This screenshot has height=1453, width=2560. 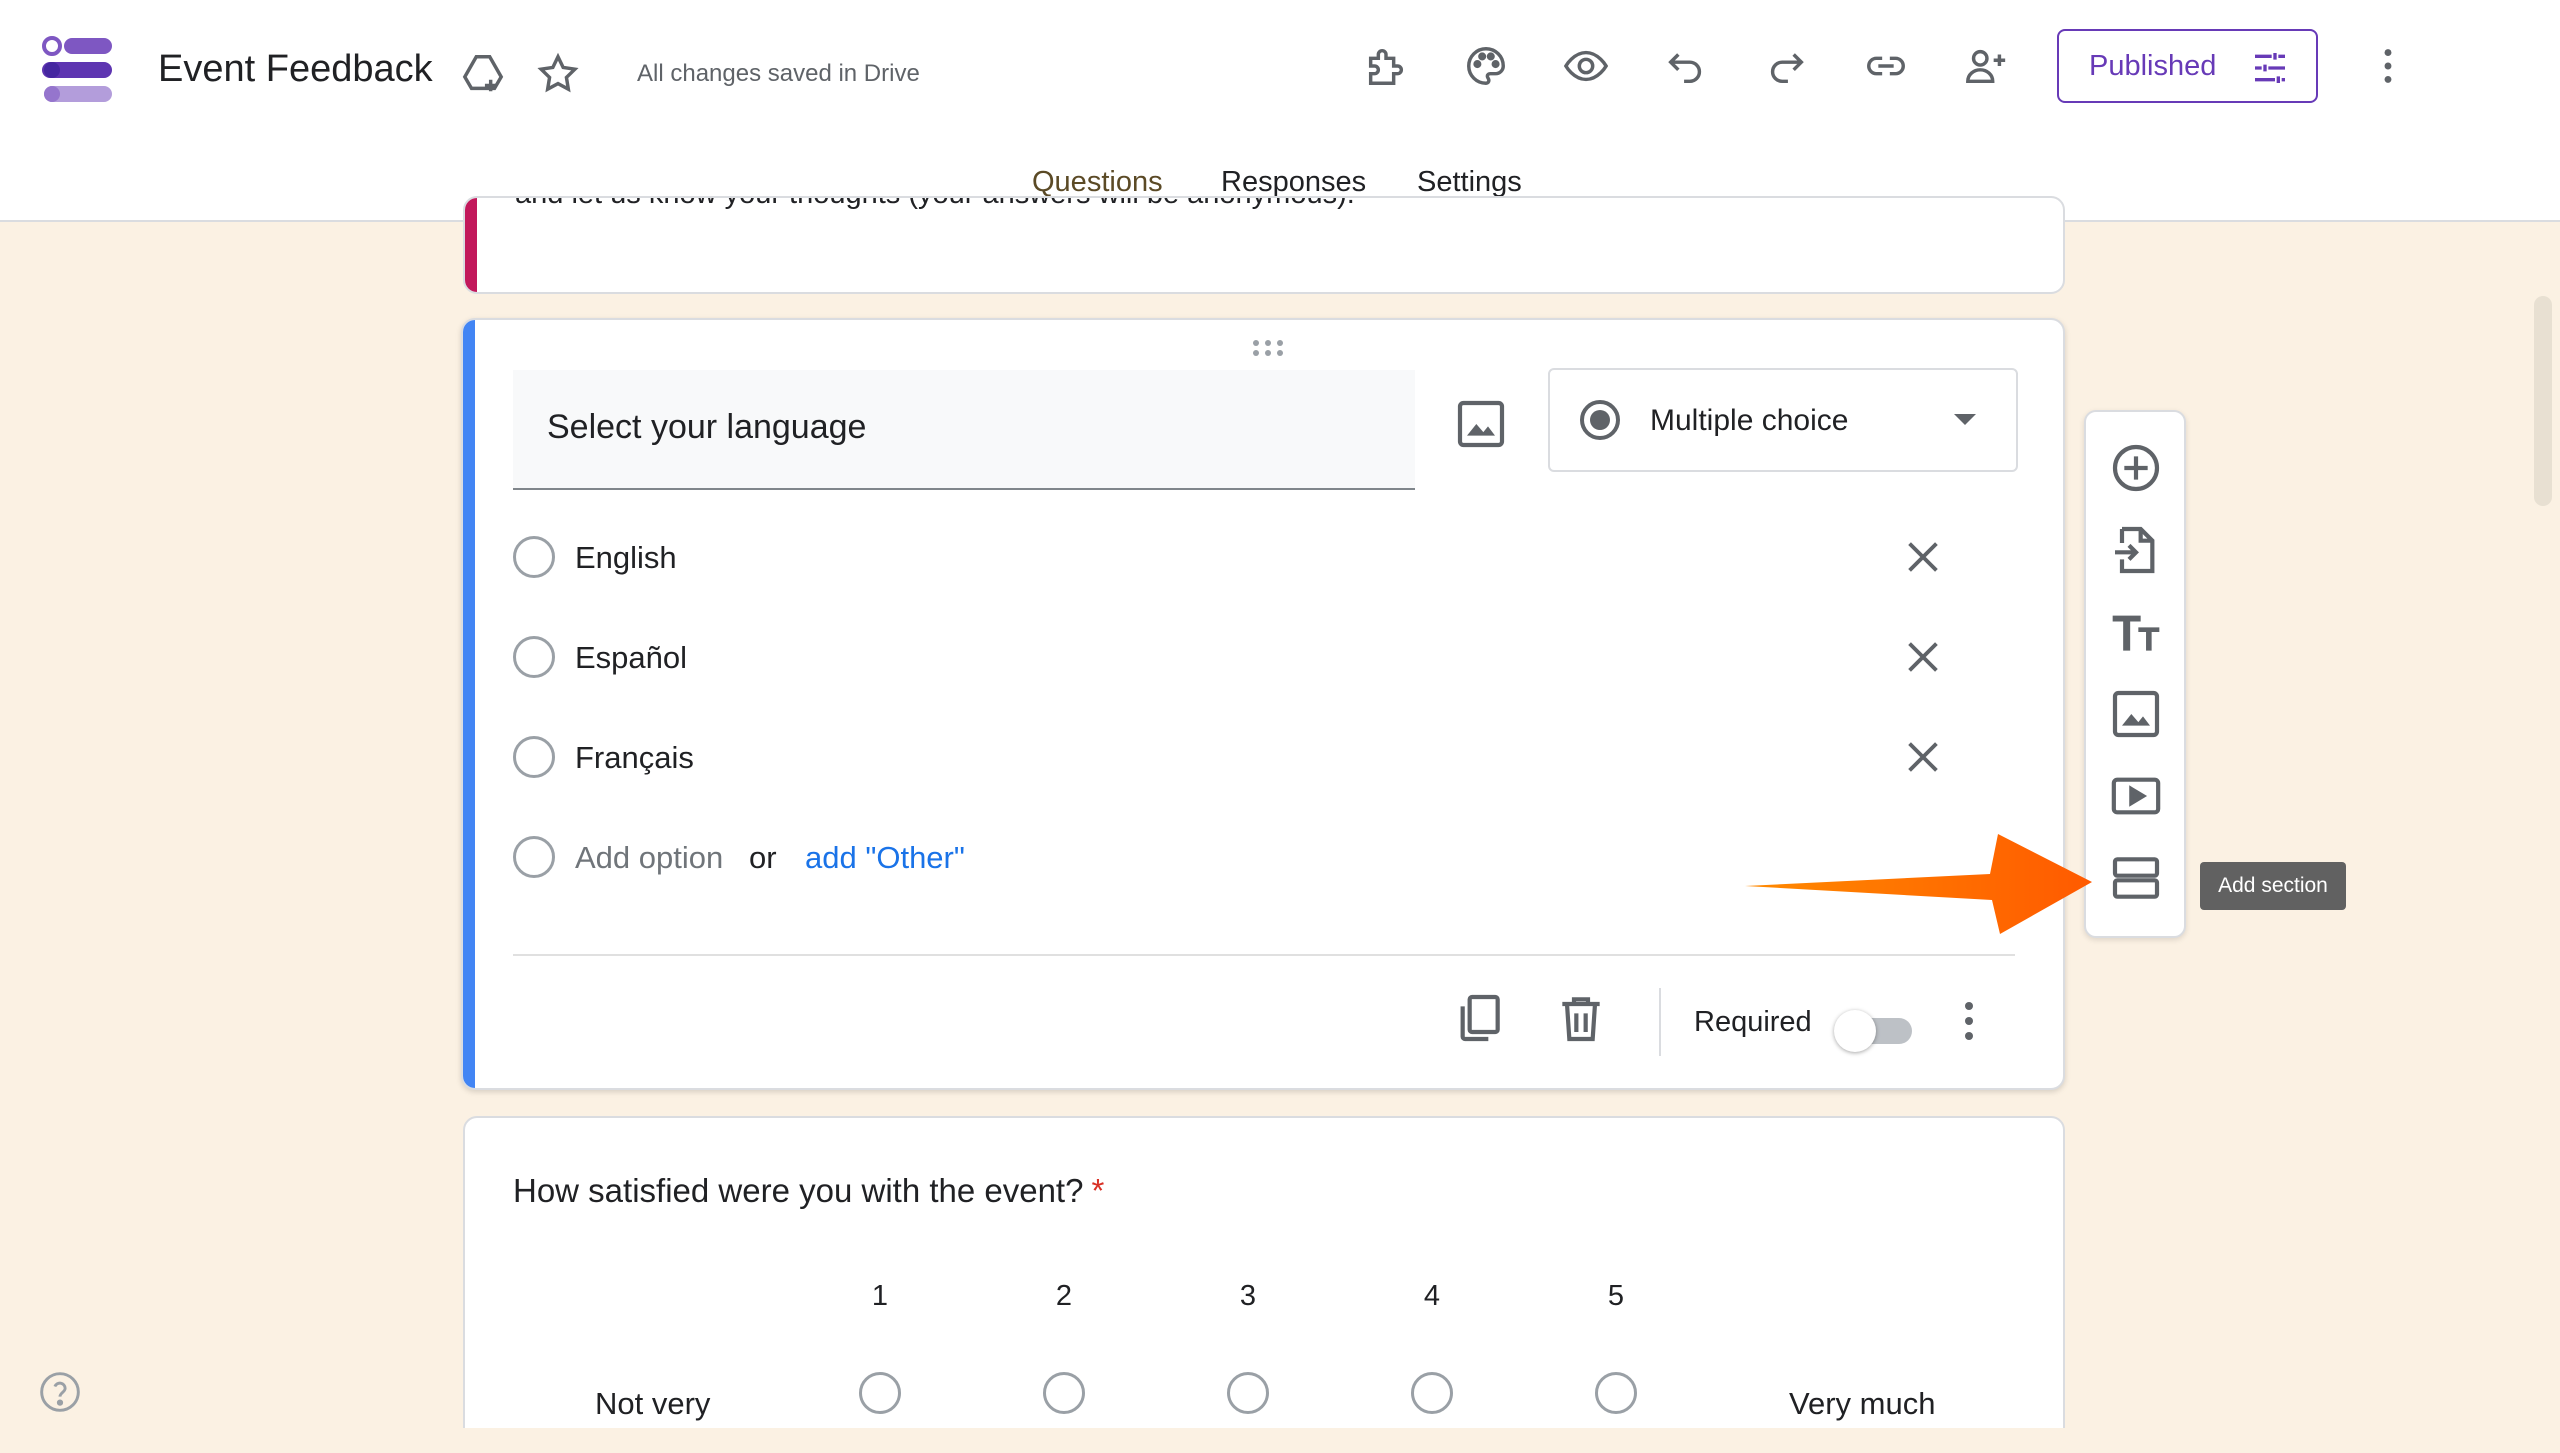 I want to click on link-icon, so click(x=1886, y=66).